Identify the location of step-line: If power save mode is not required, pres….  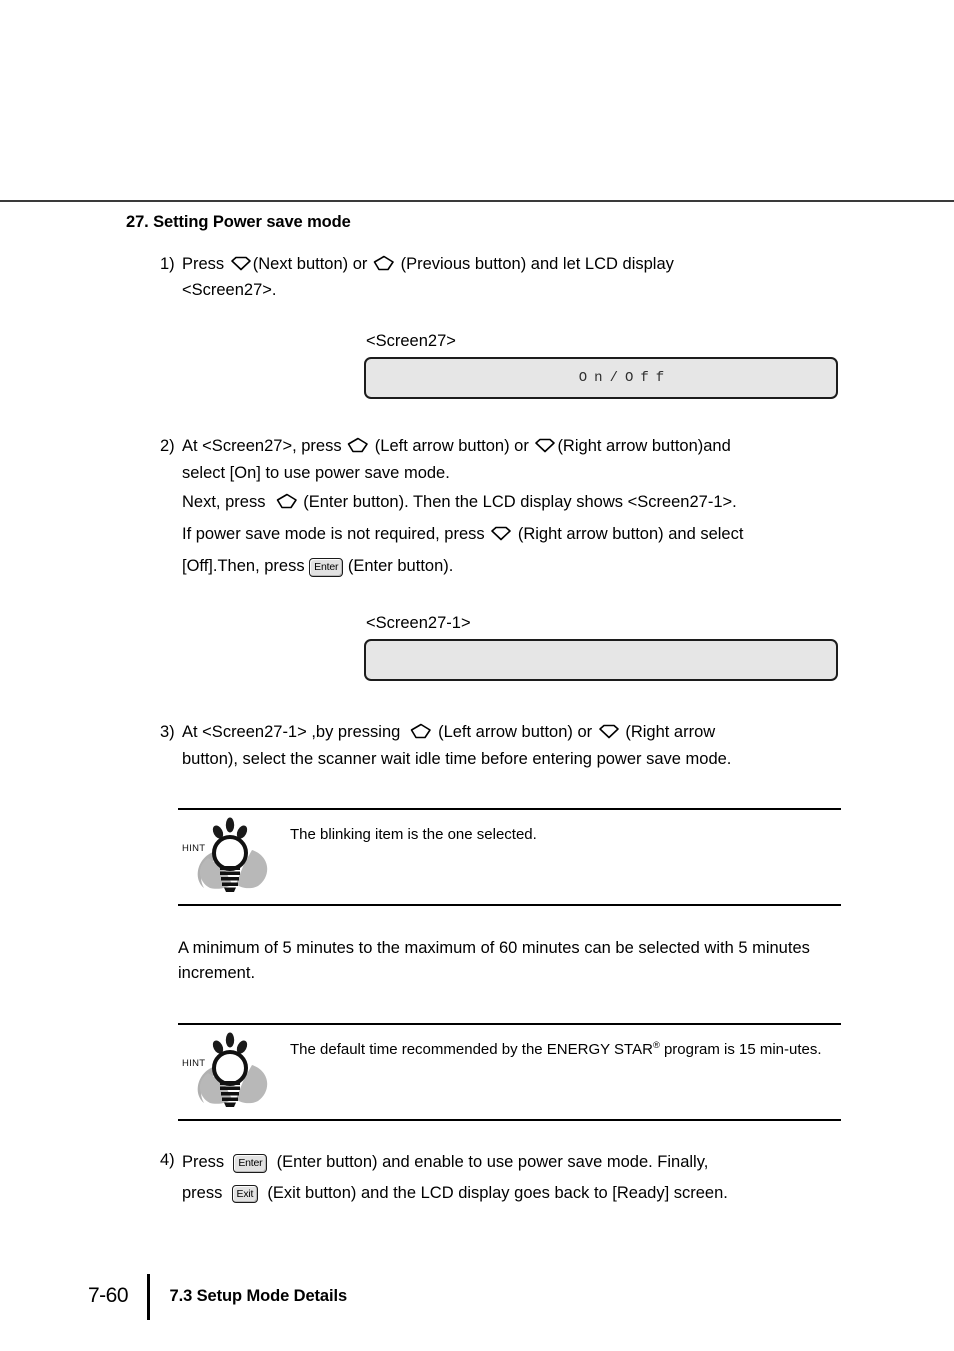
(520, 534).